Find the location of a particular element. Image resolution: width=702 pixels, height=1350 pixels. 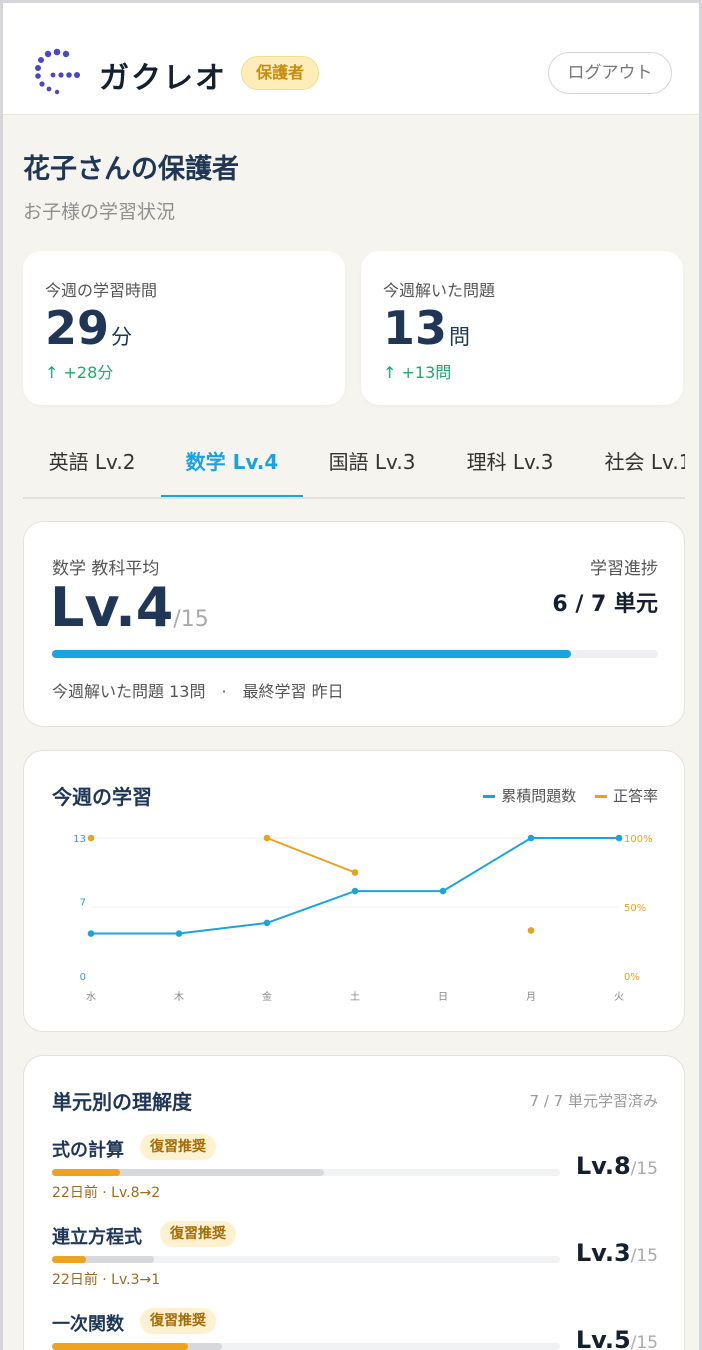

stat-unit: 問 is located at coordinates (460, 337).